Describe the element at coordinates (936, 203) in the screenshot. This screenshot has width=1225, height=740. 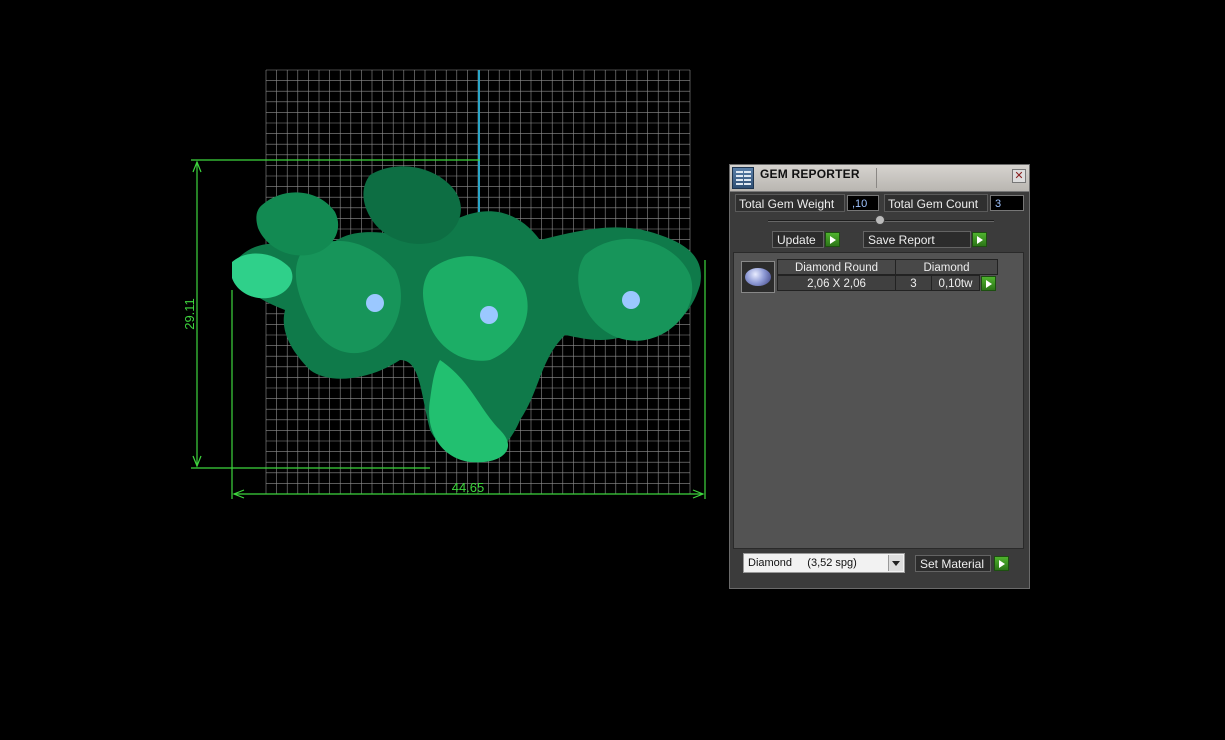
I see `total-gem-count-label: Total Gem Count` at that location.